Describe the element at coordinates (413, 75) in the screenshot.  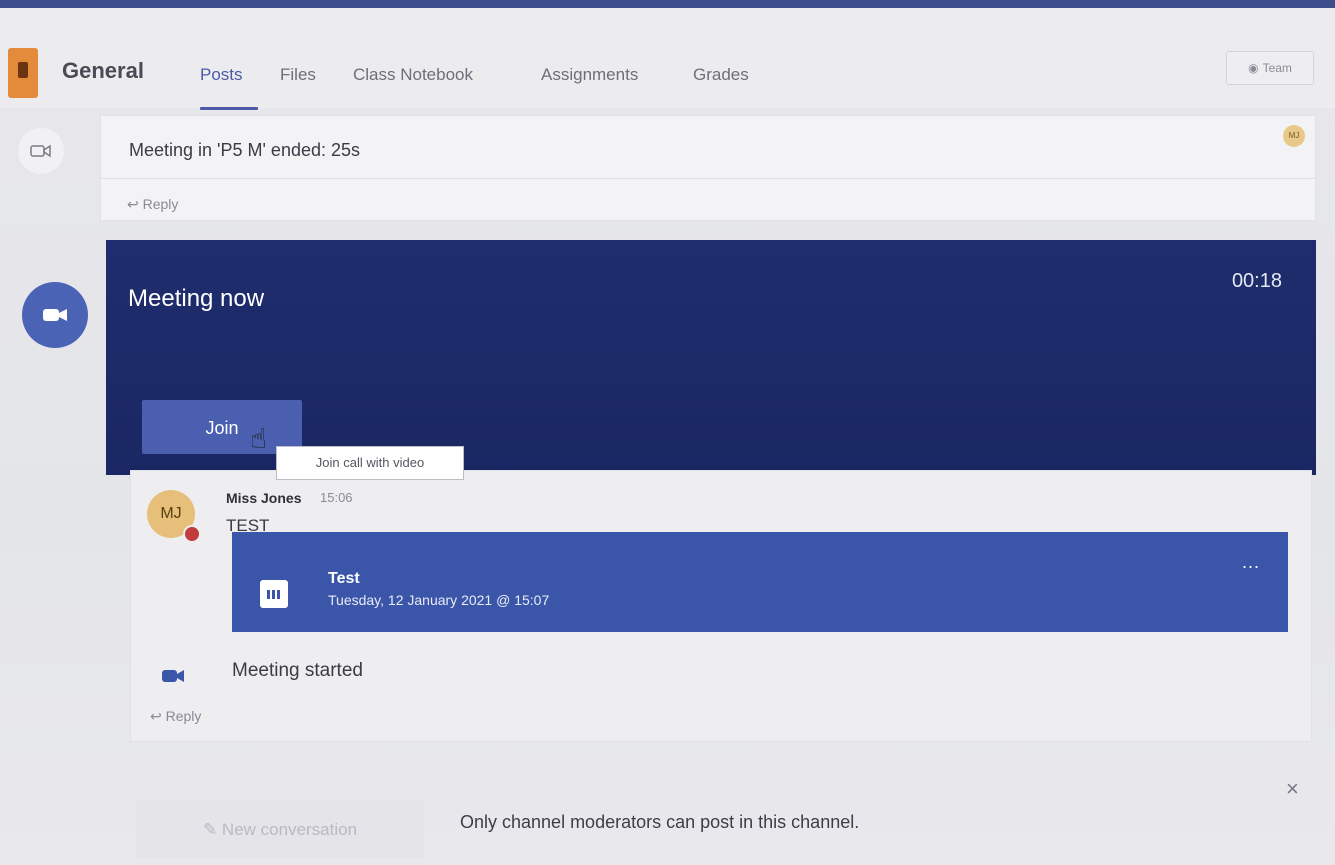
I see `tab-class-notebook: Class Notebook` at that location.